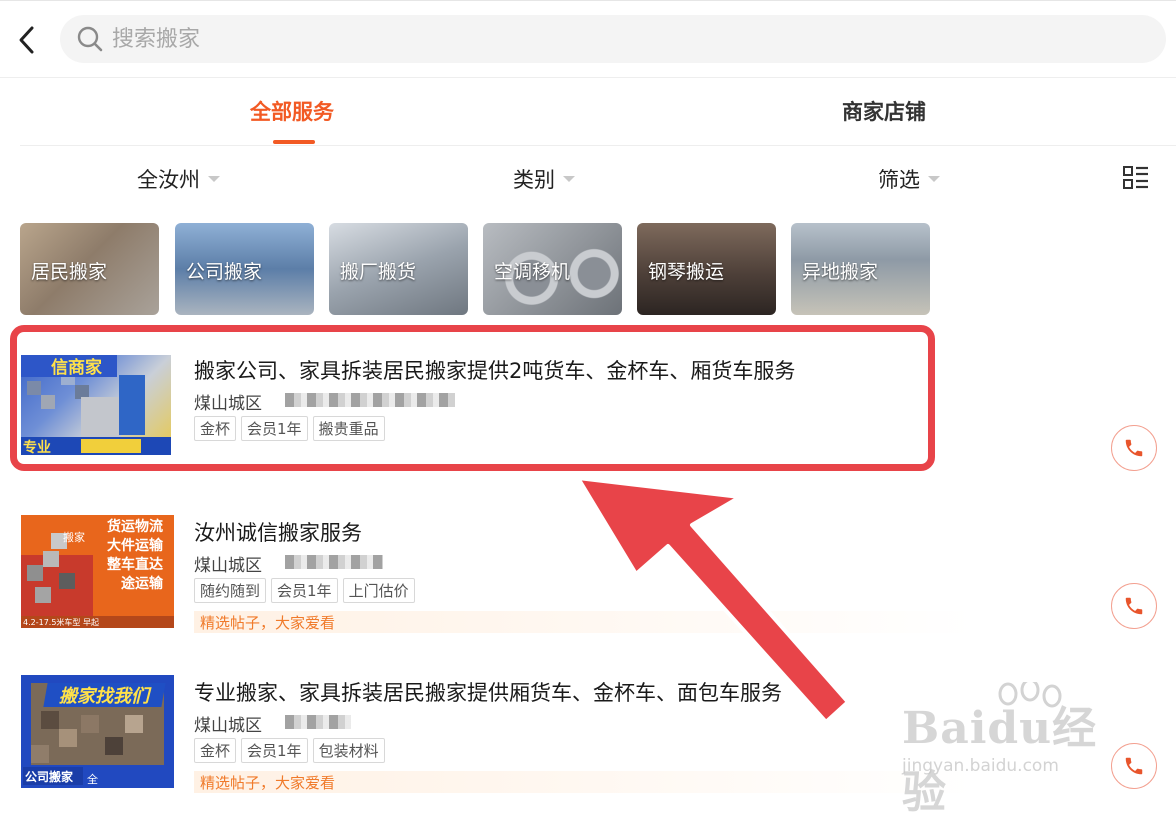 This screenshot has width=1176, height=814. Describe the element at coordinates (378, 590) in the screenshot. I see `listing-tag: 上门估价` at that location.